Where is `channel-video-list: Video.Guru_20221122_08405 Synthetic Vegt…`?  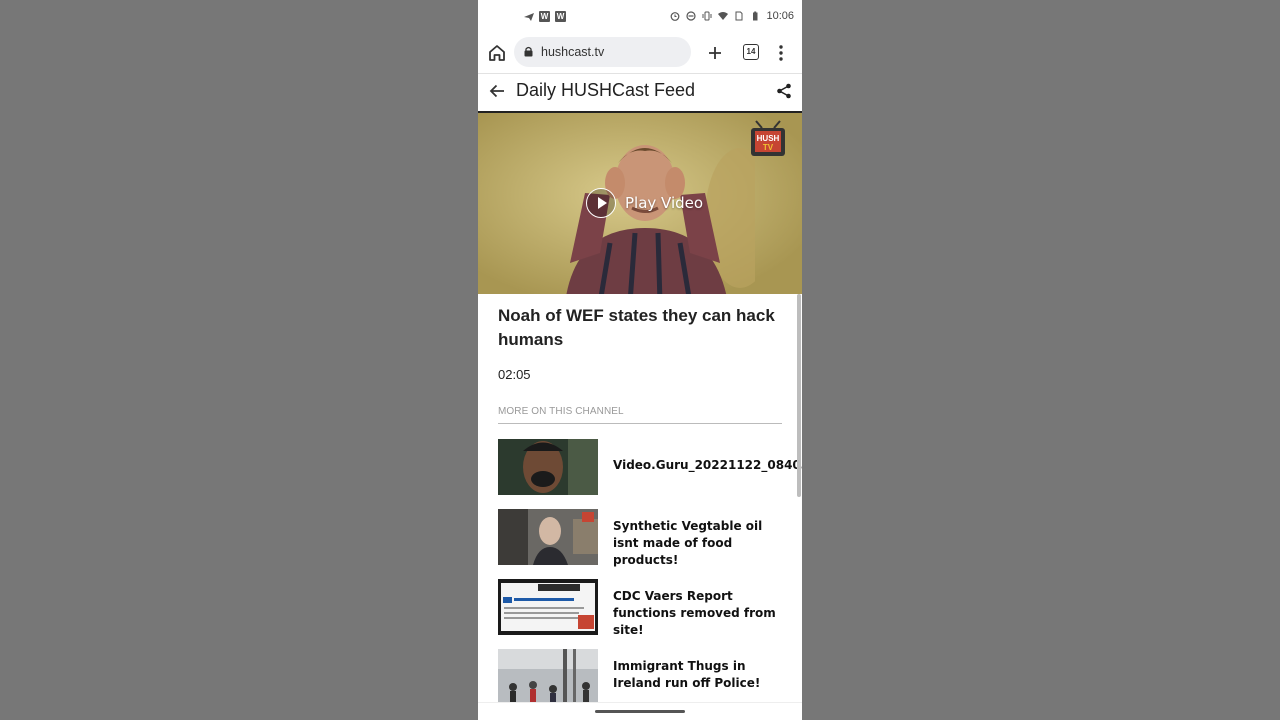 channel-video-list: Video.Guru_20221122_08405 Synthetic Vegt… is located at coordinates (650, 579).